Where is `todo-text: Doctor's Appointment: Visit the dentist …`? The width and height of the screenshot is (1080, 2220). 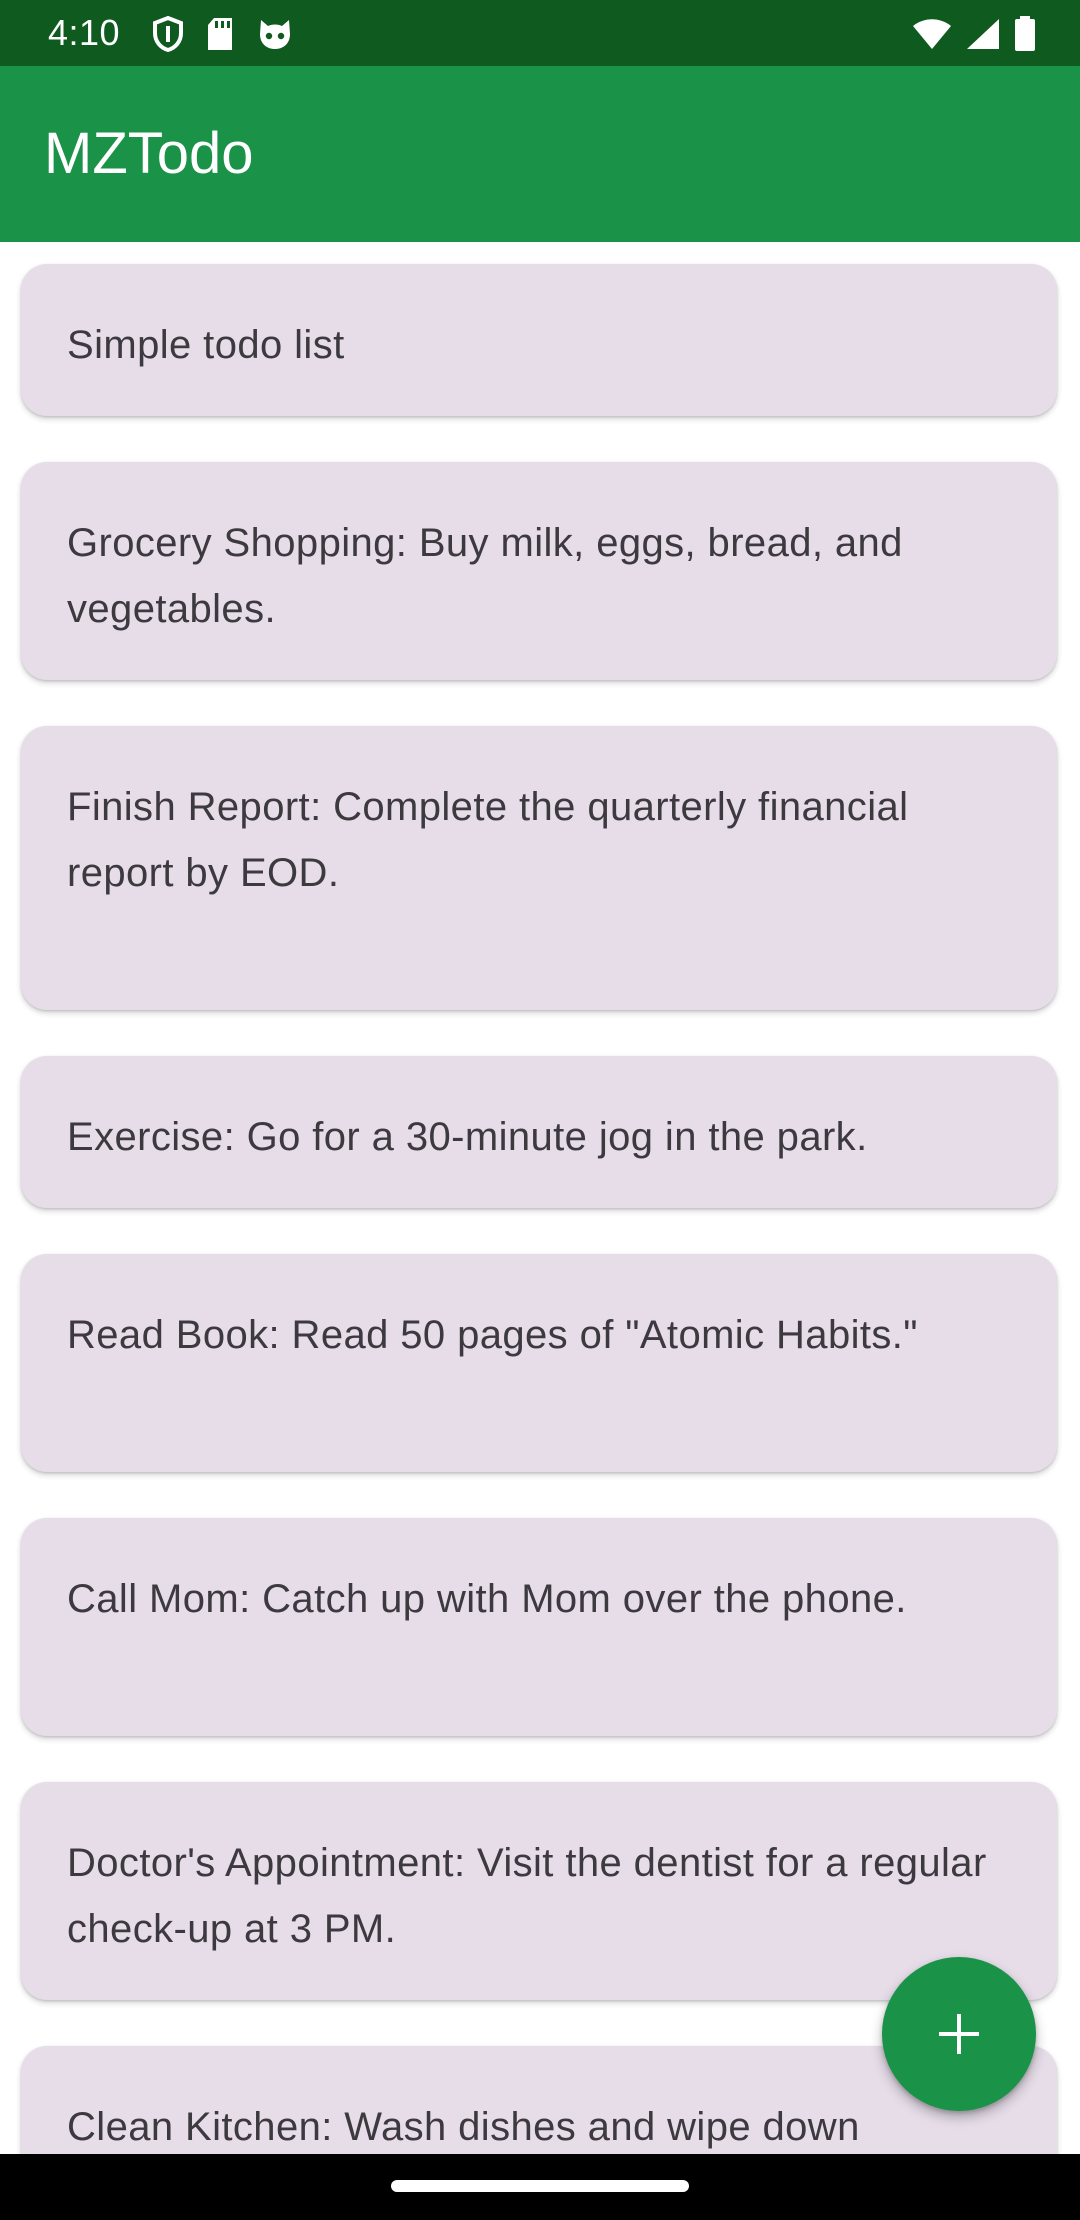 todo-text: Doctor's Appointment: Visit the dentist … is located at coordinates (527, 1896).